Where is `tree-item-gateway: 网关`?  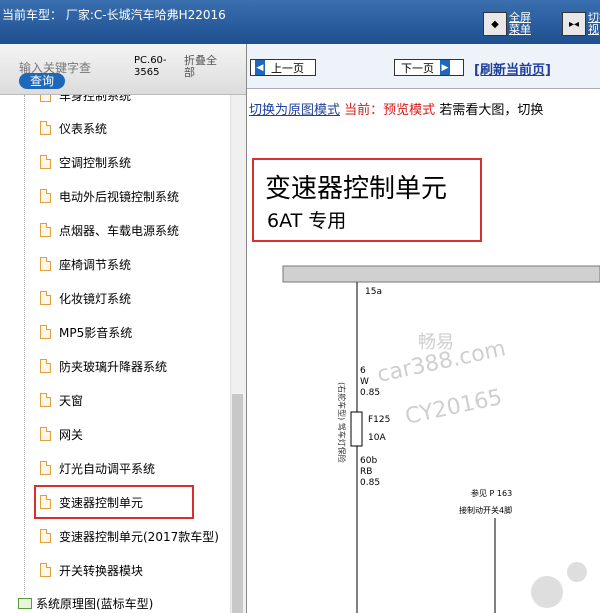
tree-item-gateway: 网关 is located at coordinates (61, 434).